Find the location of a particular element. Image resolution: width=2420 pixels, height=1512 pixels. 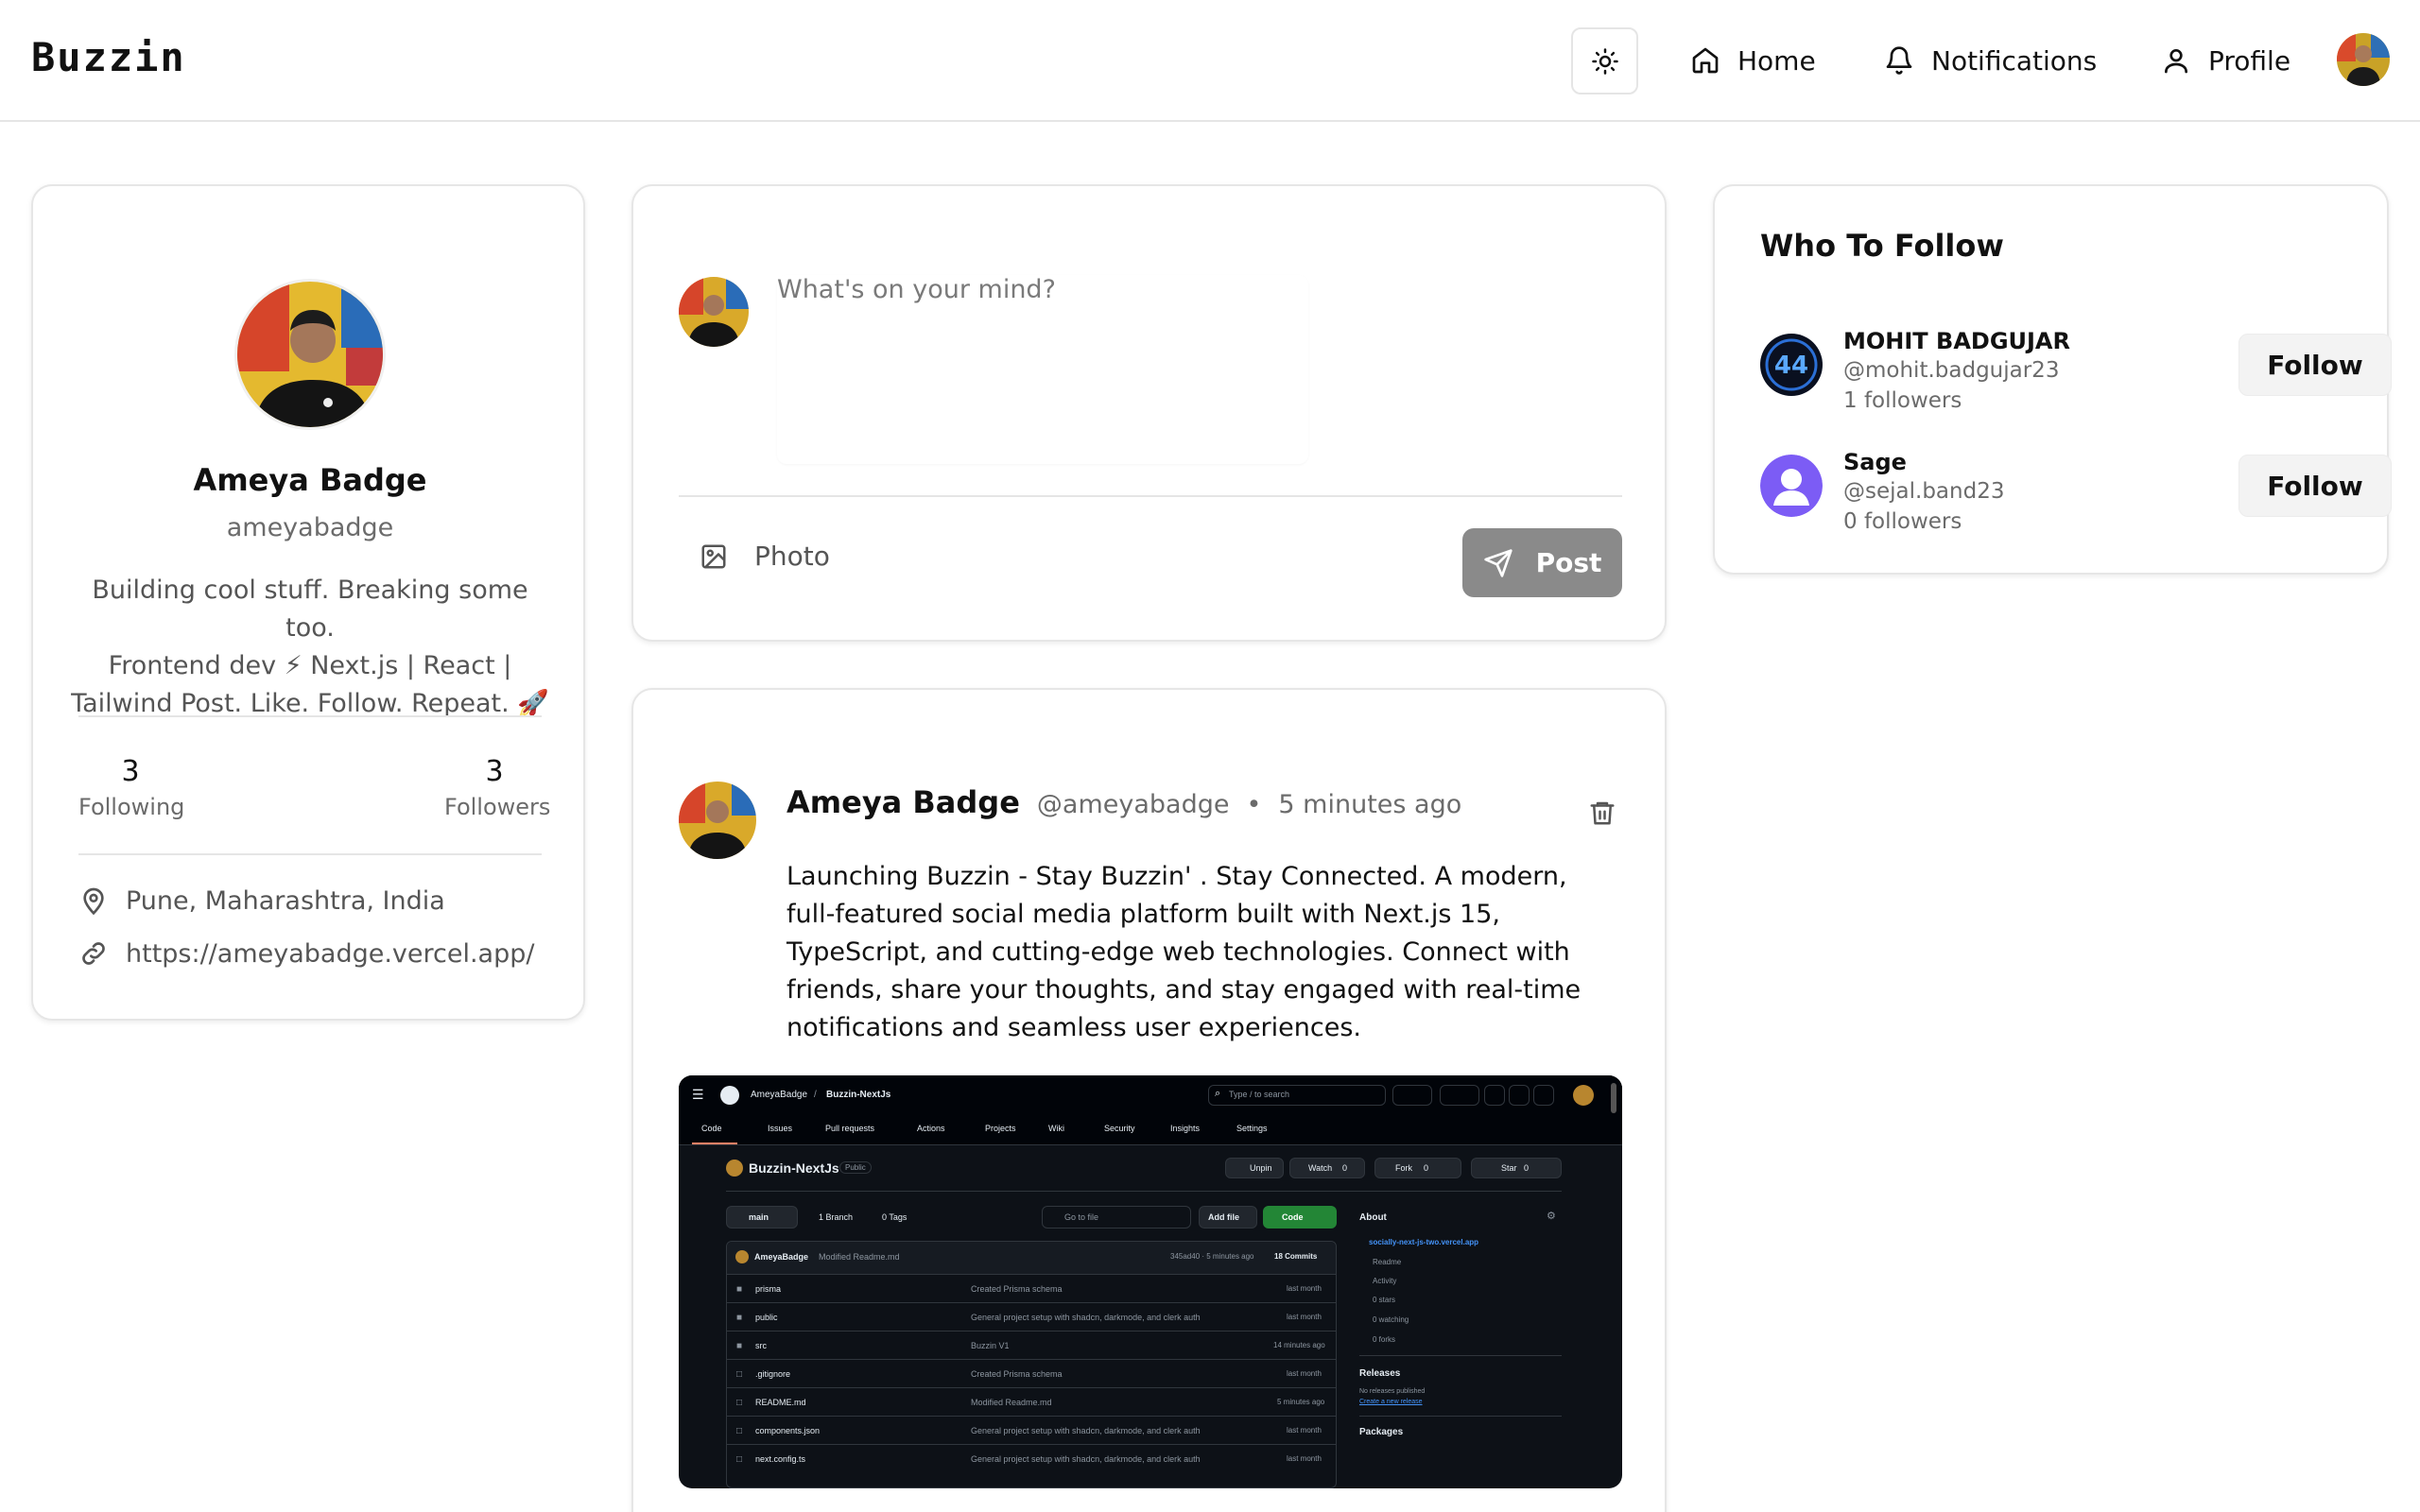

post-author-avatar is located at coordinates (717, 820).